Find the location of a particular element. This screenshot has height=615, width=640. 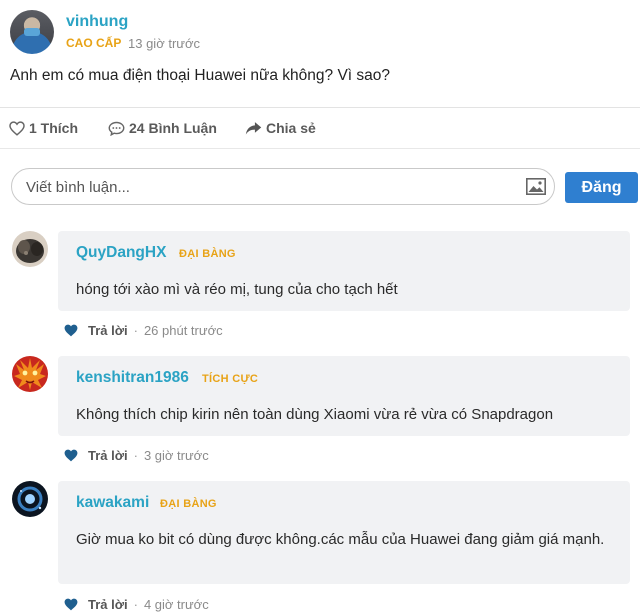

share-label: Chia sẻ is located at coordinates (291, 128).